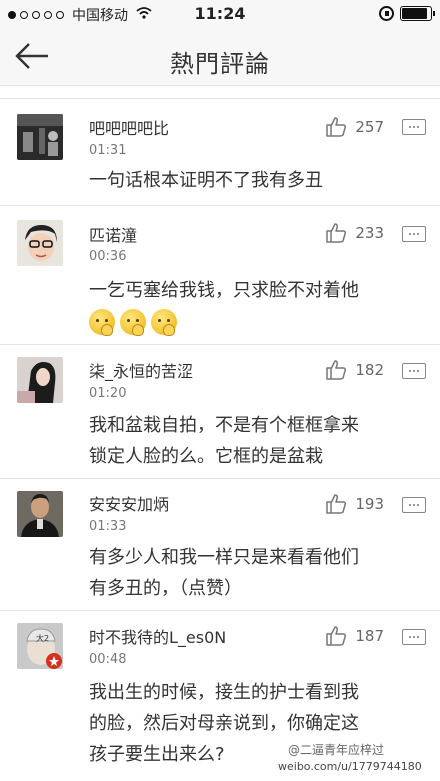  What do you see at coordinates (108, 526) in the screenshot?
I see `comment-time: 01:33` at bounding box center [108, 526].